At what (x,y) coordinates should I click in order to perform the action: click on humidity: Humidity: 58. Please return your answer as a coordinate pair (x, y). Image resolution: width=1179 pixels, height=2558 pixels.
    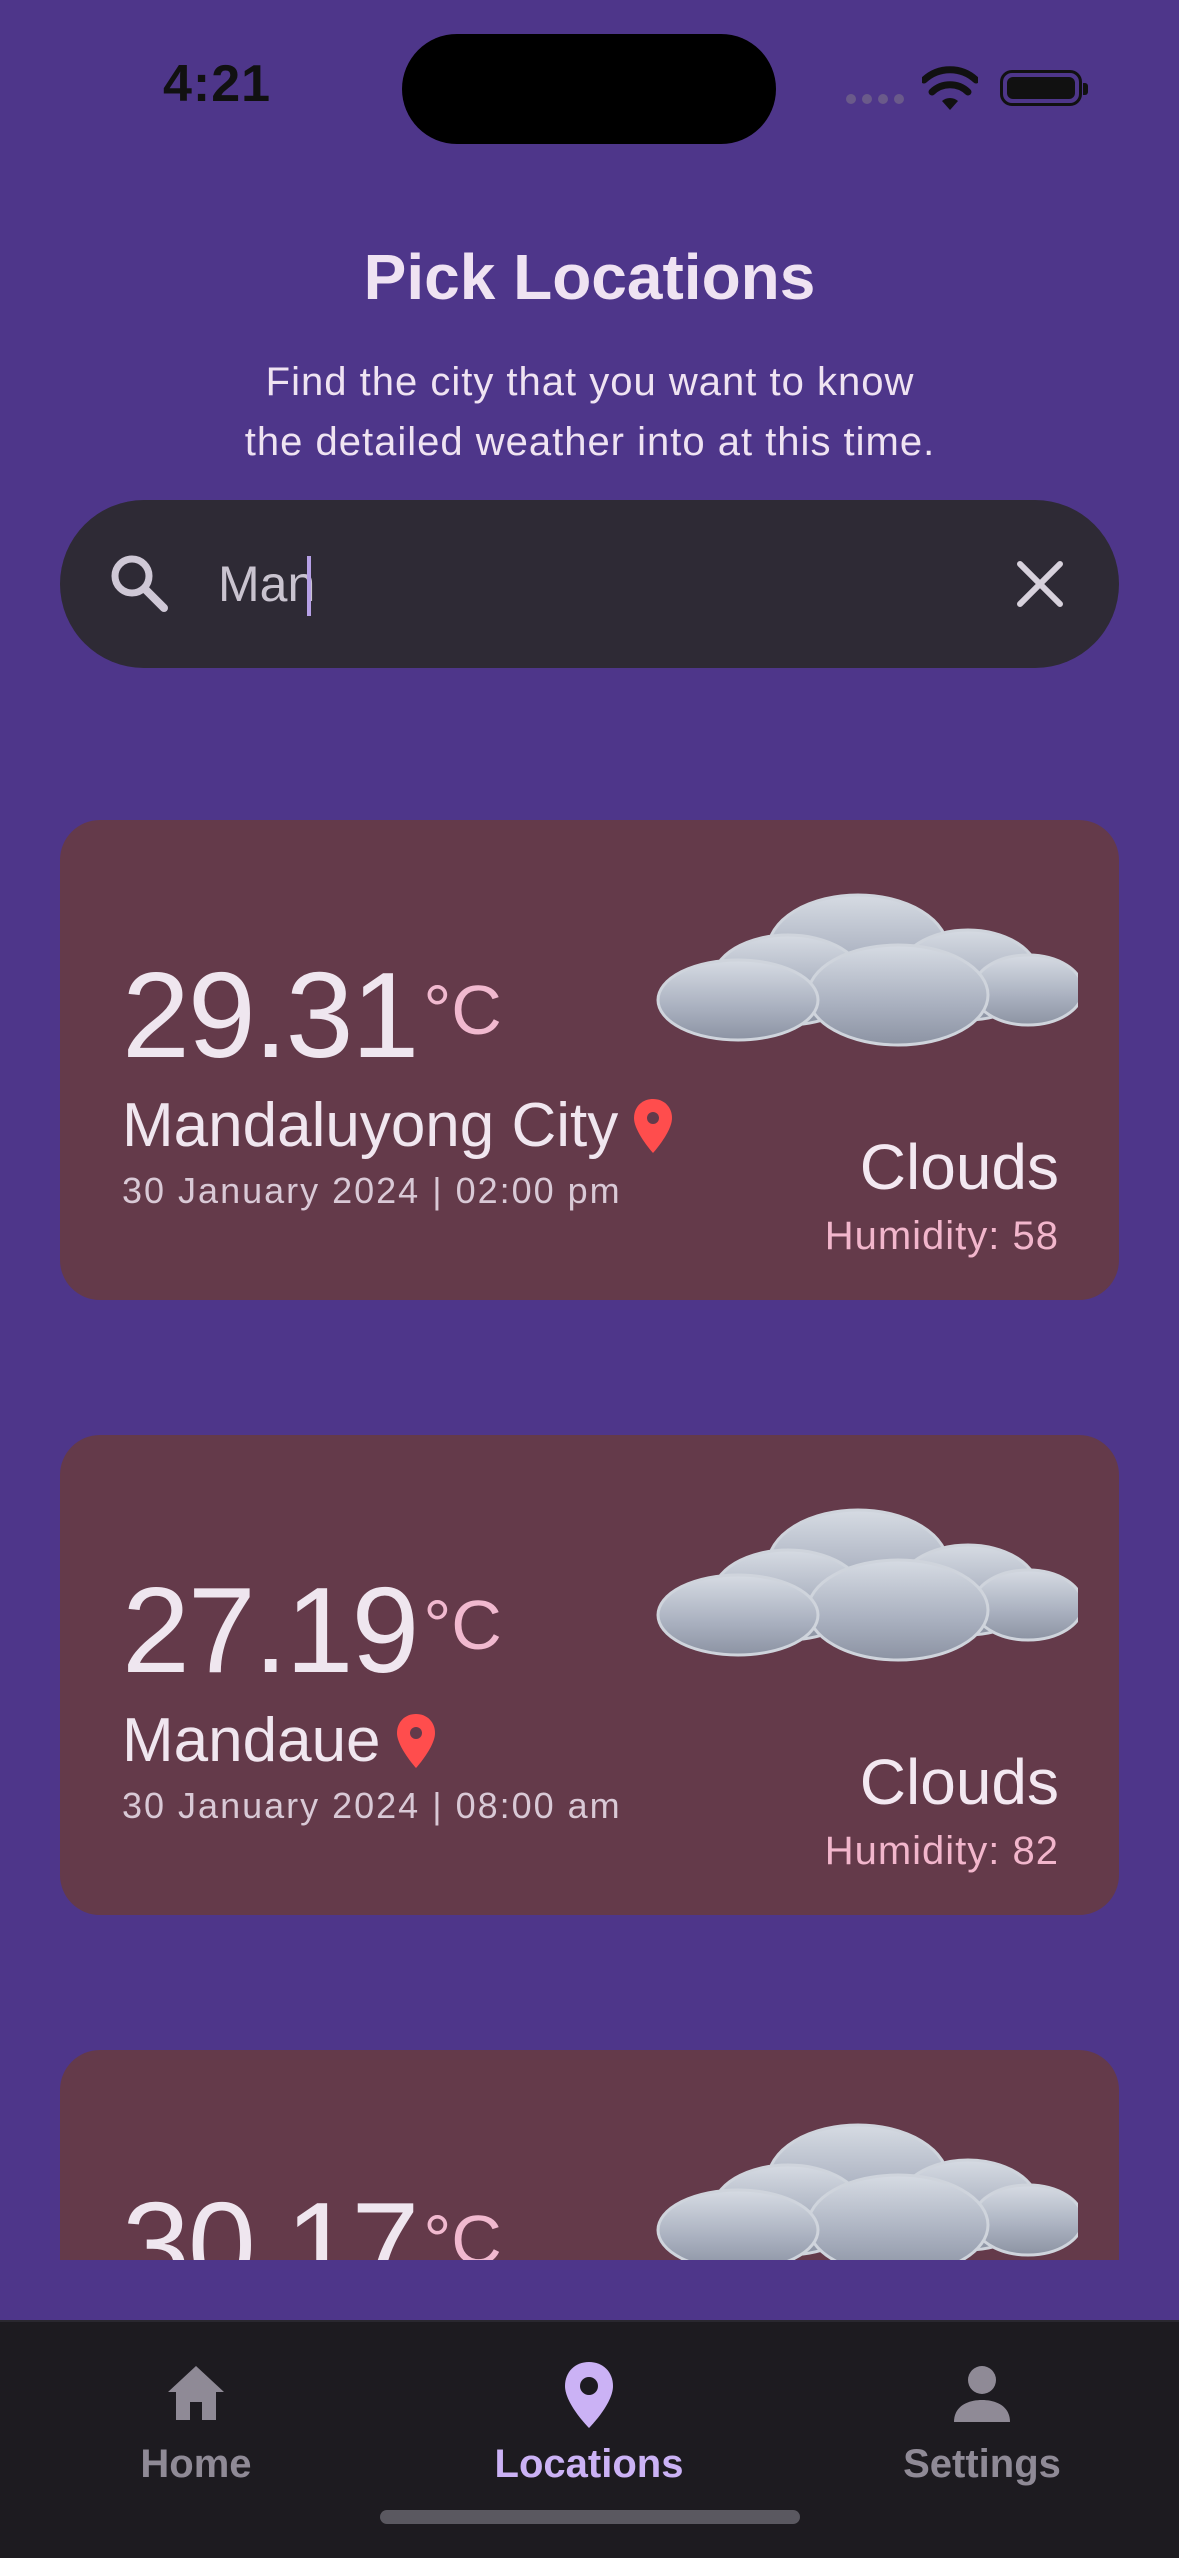
    Looking at the image, I should click on (941, 1236).